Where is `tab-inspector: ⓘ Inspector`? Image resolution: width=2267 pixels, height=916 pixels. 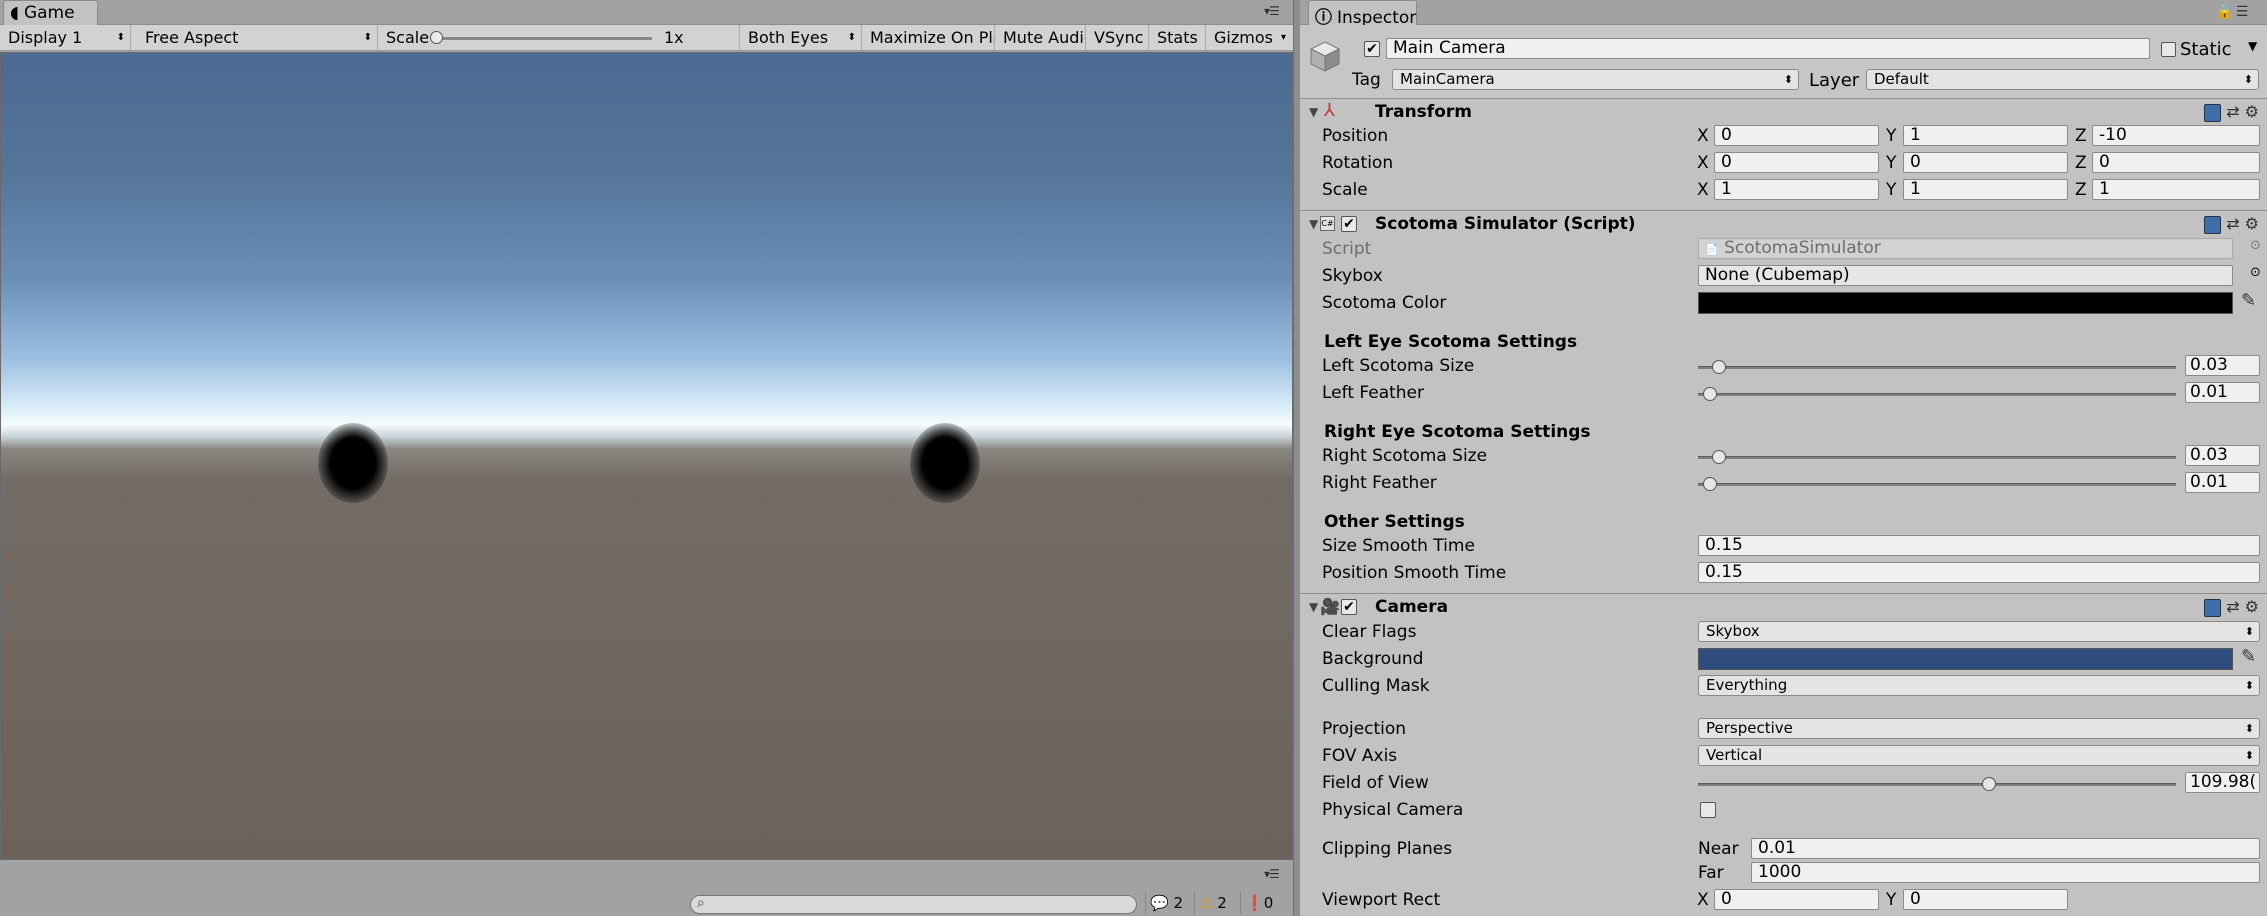
tab-inspector: ⓘ Inspector is located at coordinates (1362, 14).